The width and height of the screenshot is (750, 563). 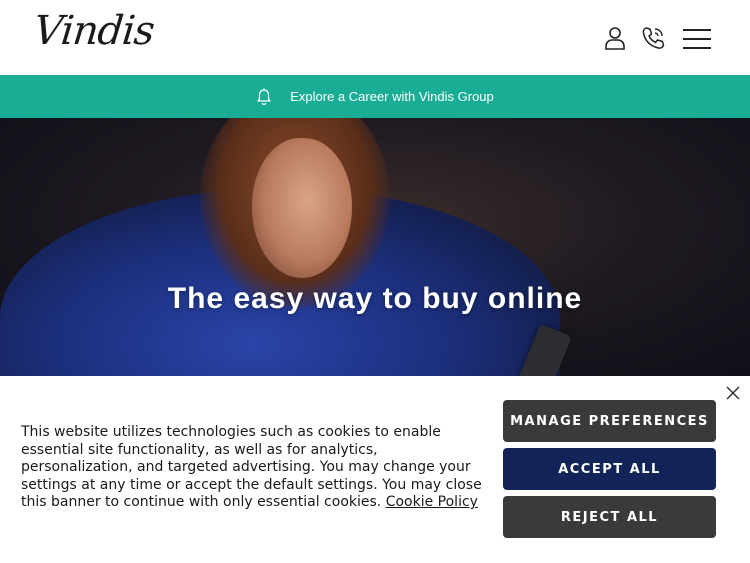 What do you see at coordinates (609, 421) in the screenshot?
I see `manage-preferences-button: MANAGE PREFERENCES` at bounding box center [609, 421].